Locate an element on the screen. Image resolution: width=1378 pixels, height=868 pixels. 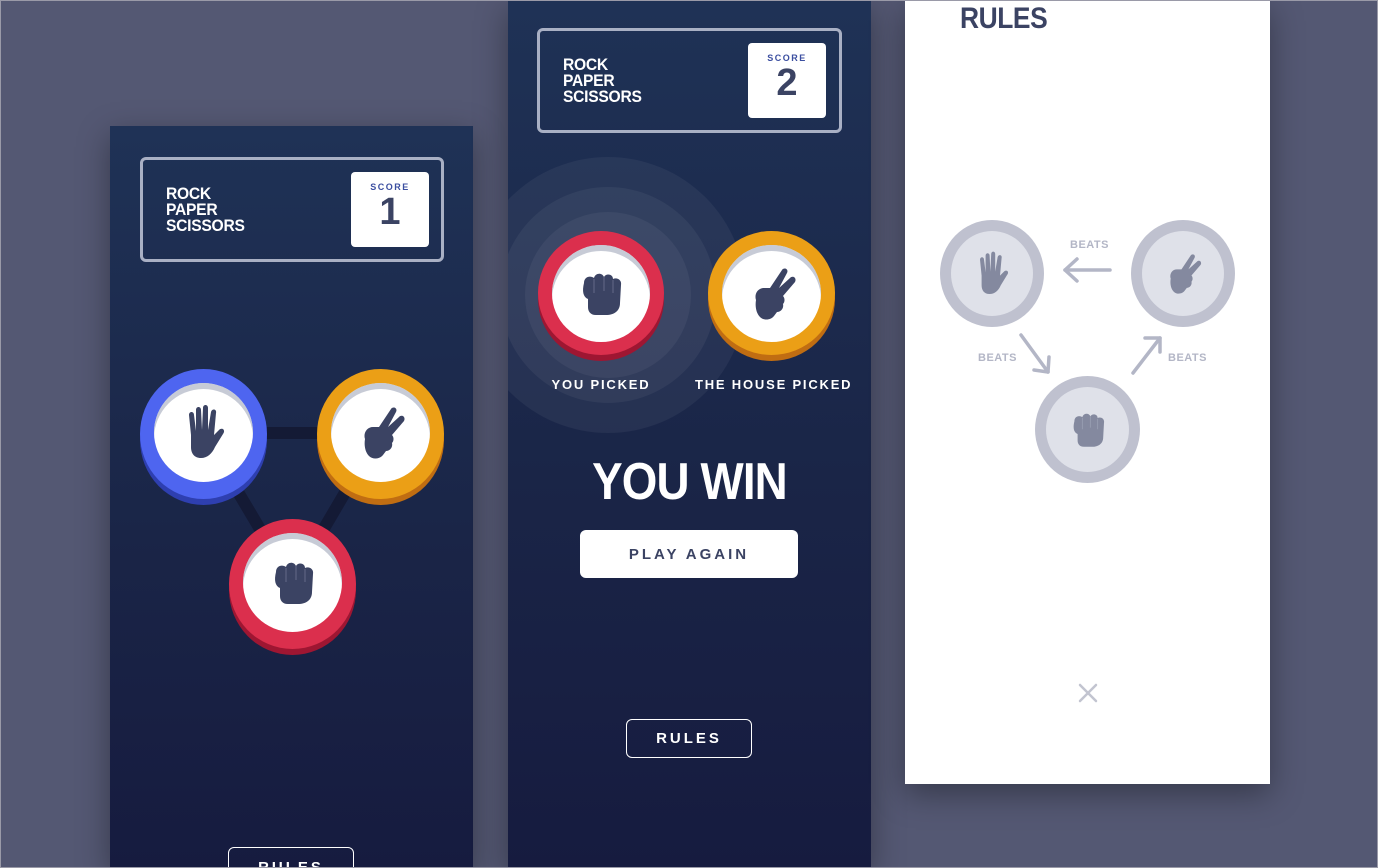
close-icon is located at coordinates (1088, 693).